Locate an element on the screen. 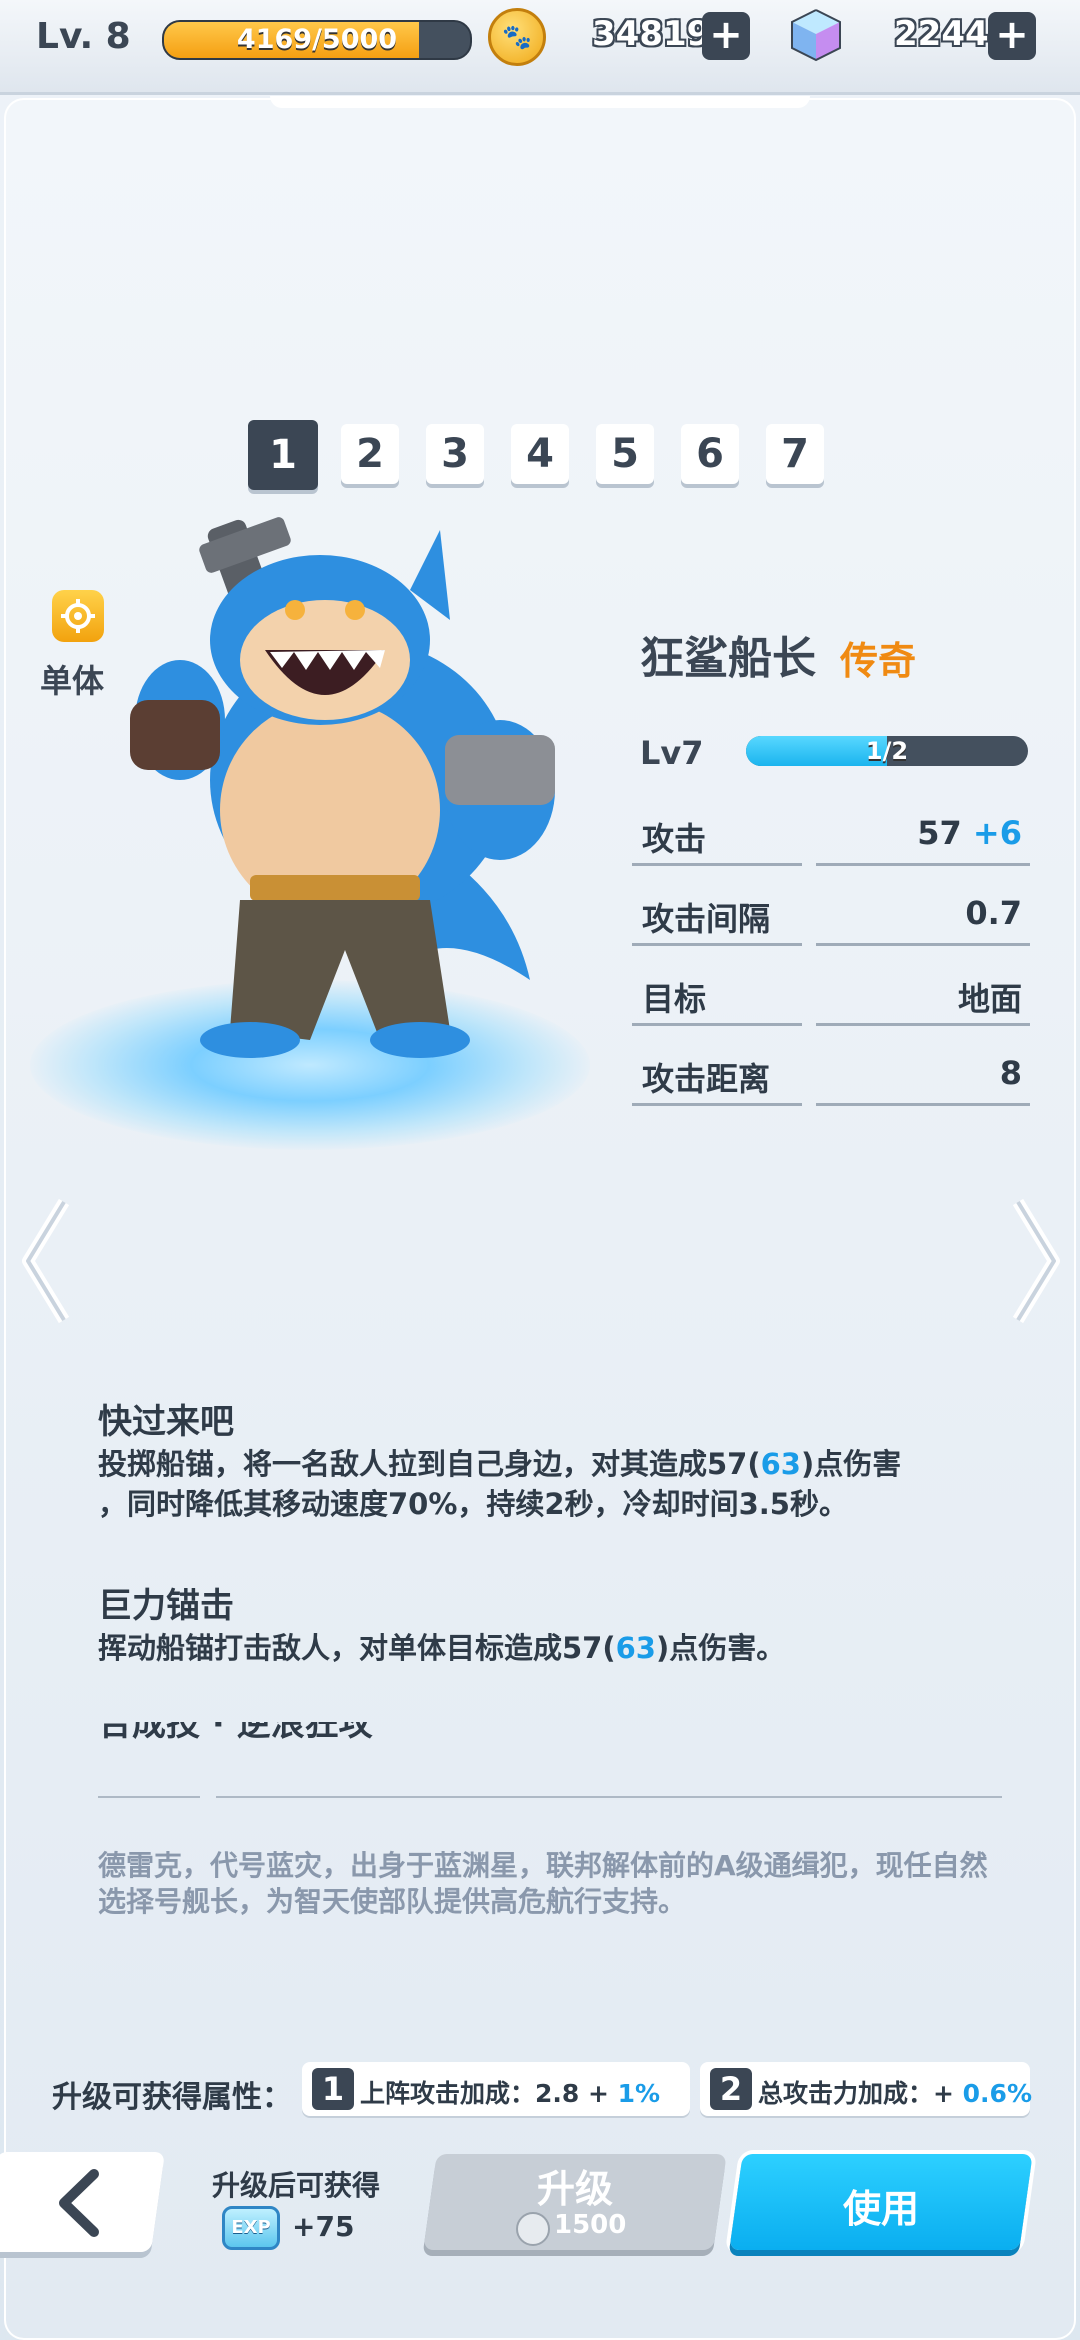 This screenshot has height=2340, width=1080. paw-coin-icon is located at coordinates (533, 2229).